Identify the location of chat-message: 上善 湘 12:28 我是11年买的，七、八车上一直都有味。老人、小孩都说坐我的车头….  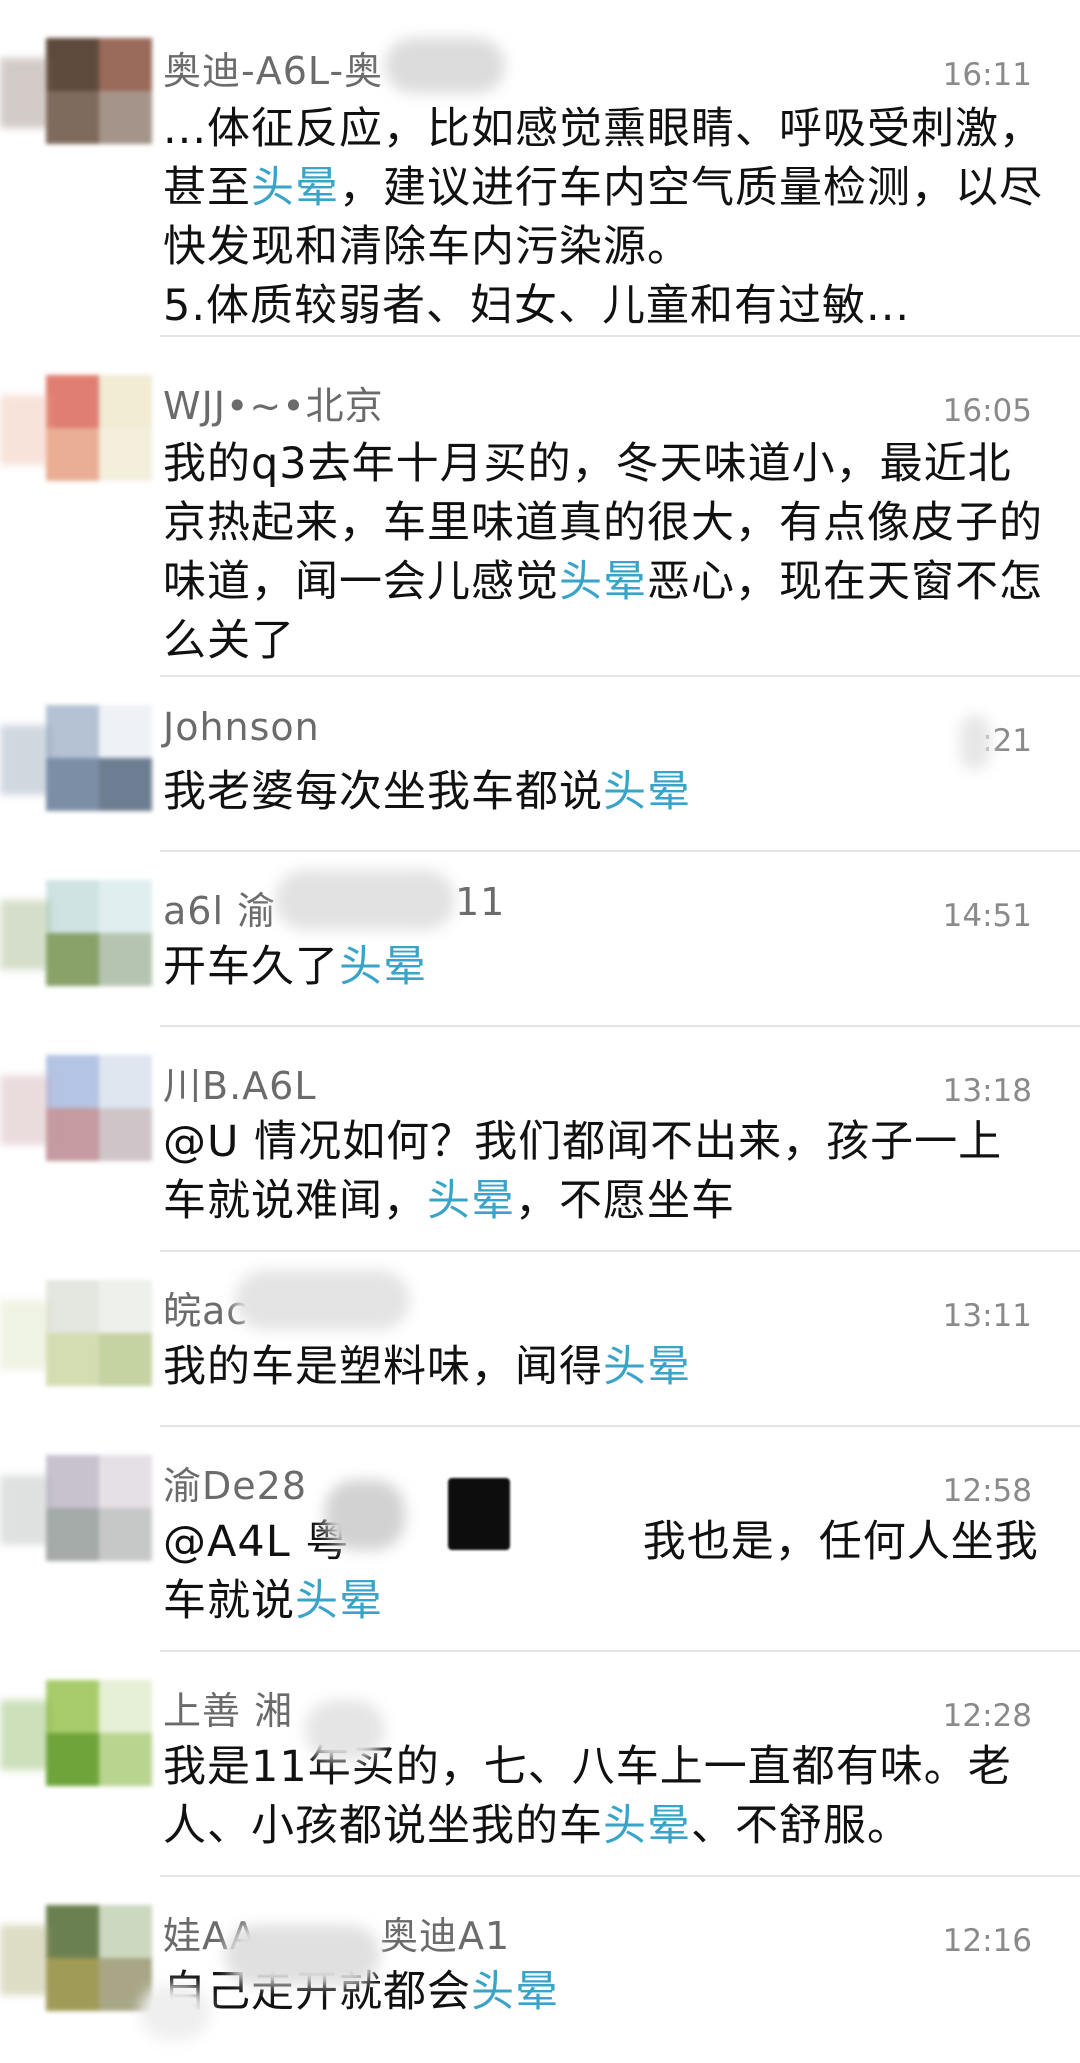
(540, 1762).